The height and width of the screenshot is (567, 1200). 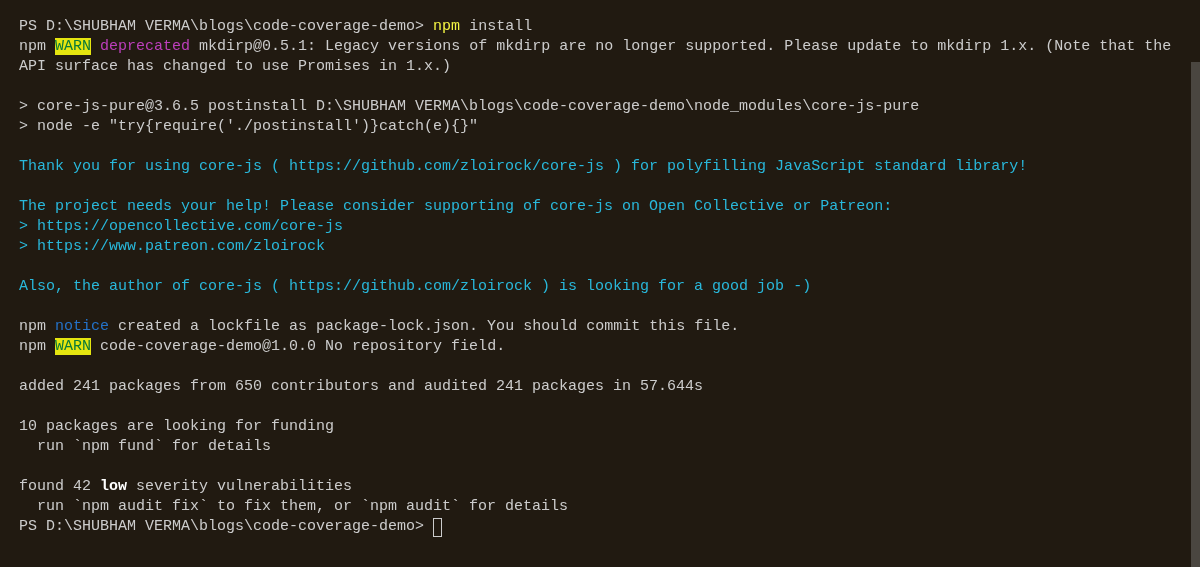 I want to click on terminal-line: PS D:\SHUBHAM VERMA\blogs\code-coverage-demo>, so click(x=222, y=527).